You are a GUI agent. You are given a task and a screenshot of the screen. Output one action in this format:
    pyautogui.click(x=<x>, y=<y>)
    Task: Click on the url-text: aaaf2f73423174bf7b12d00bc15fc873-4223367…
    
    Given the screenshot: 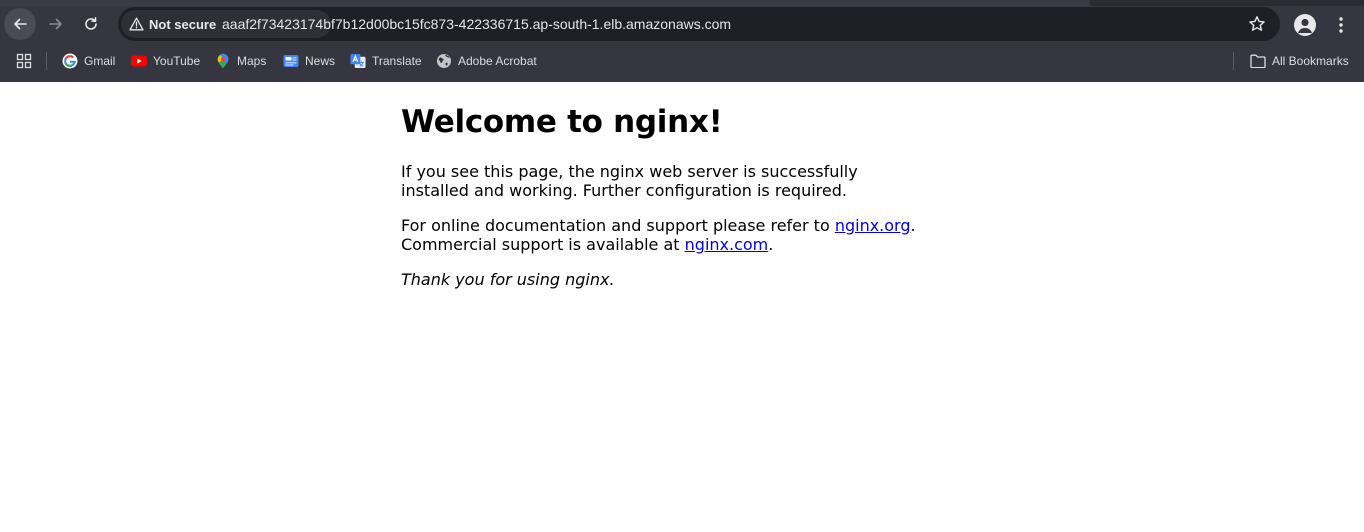 What is the action you would take?
    pyautogui.click(x=476, y=24)
    